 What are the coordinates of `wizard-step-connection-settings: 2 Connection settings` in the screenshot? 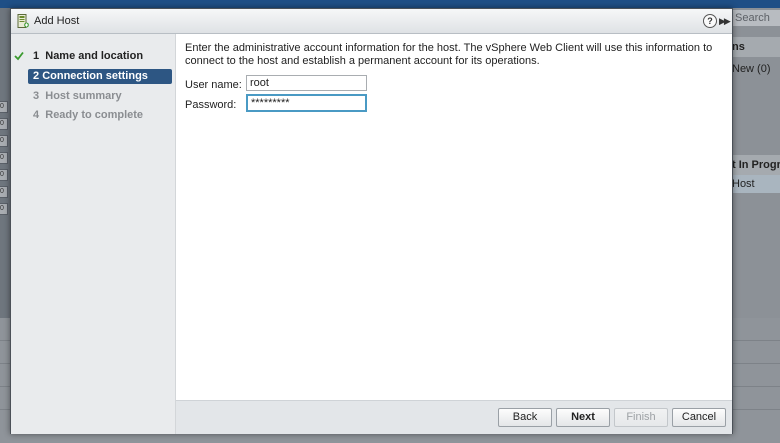 It's located at (100, 76).